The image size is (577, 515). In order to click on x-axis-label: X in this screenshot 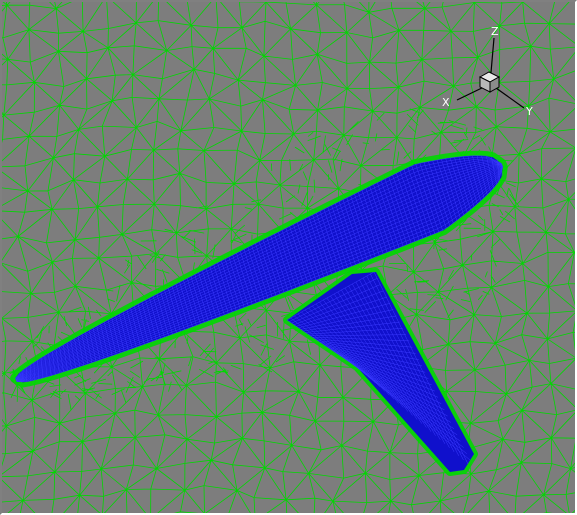, I will do `click(446, 102)`.